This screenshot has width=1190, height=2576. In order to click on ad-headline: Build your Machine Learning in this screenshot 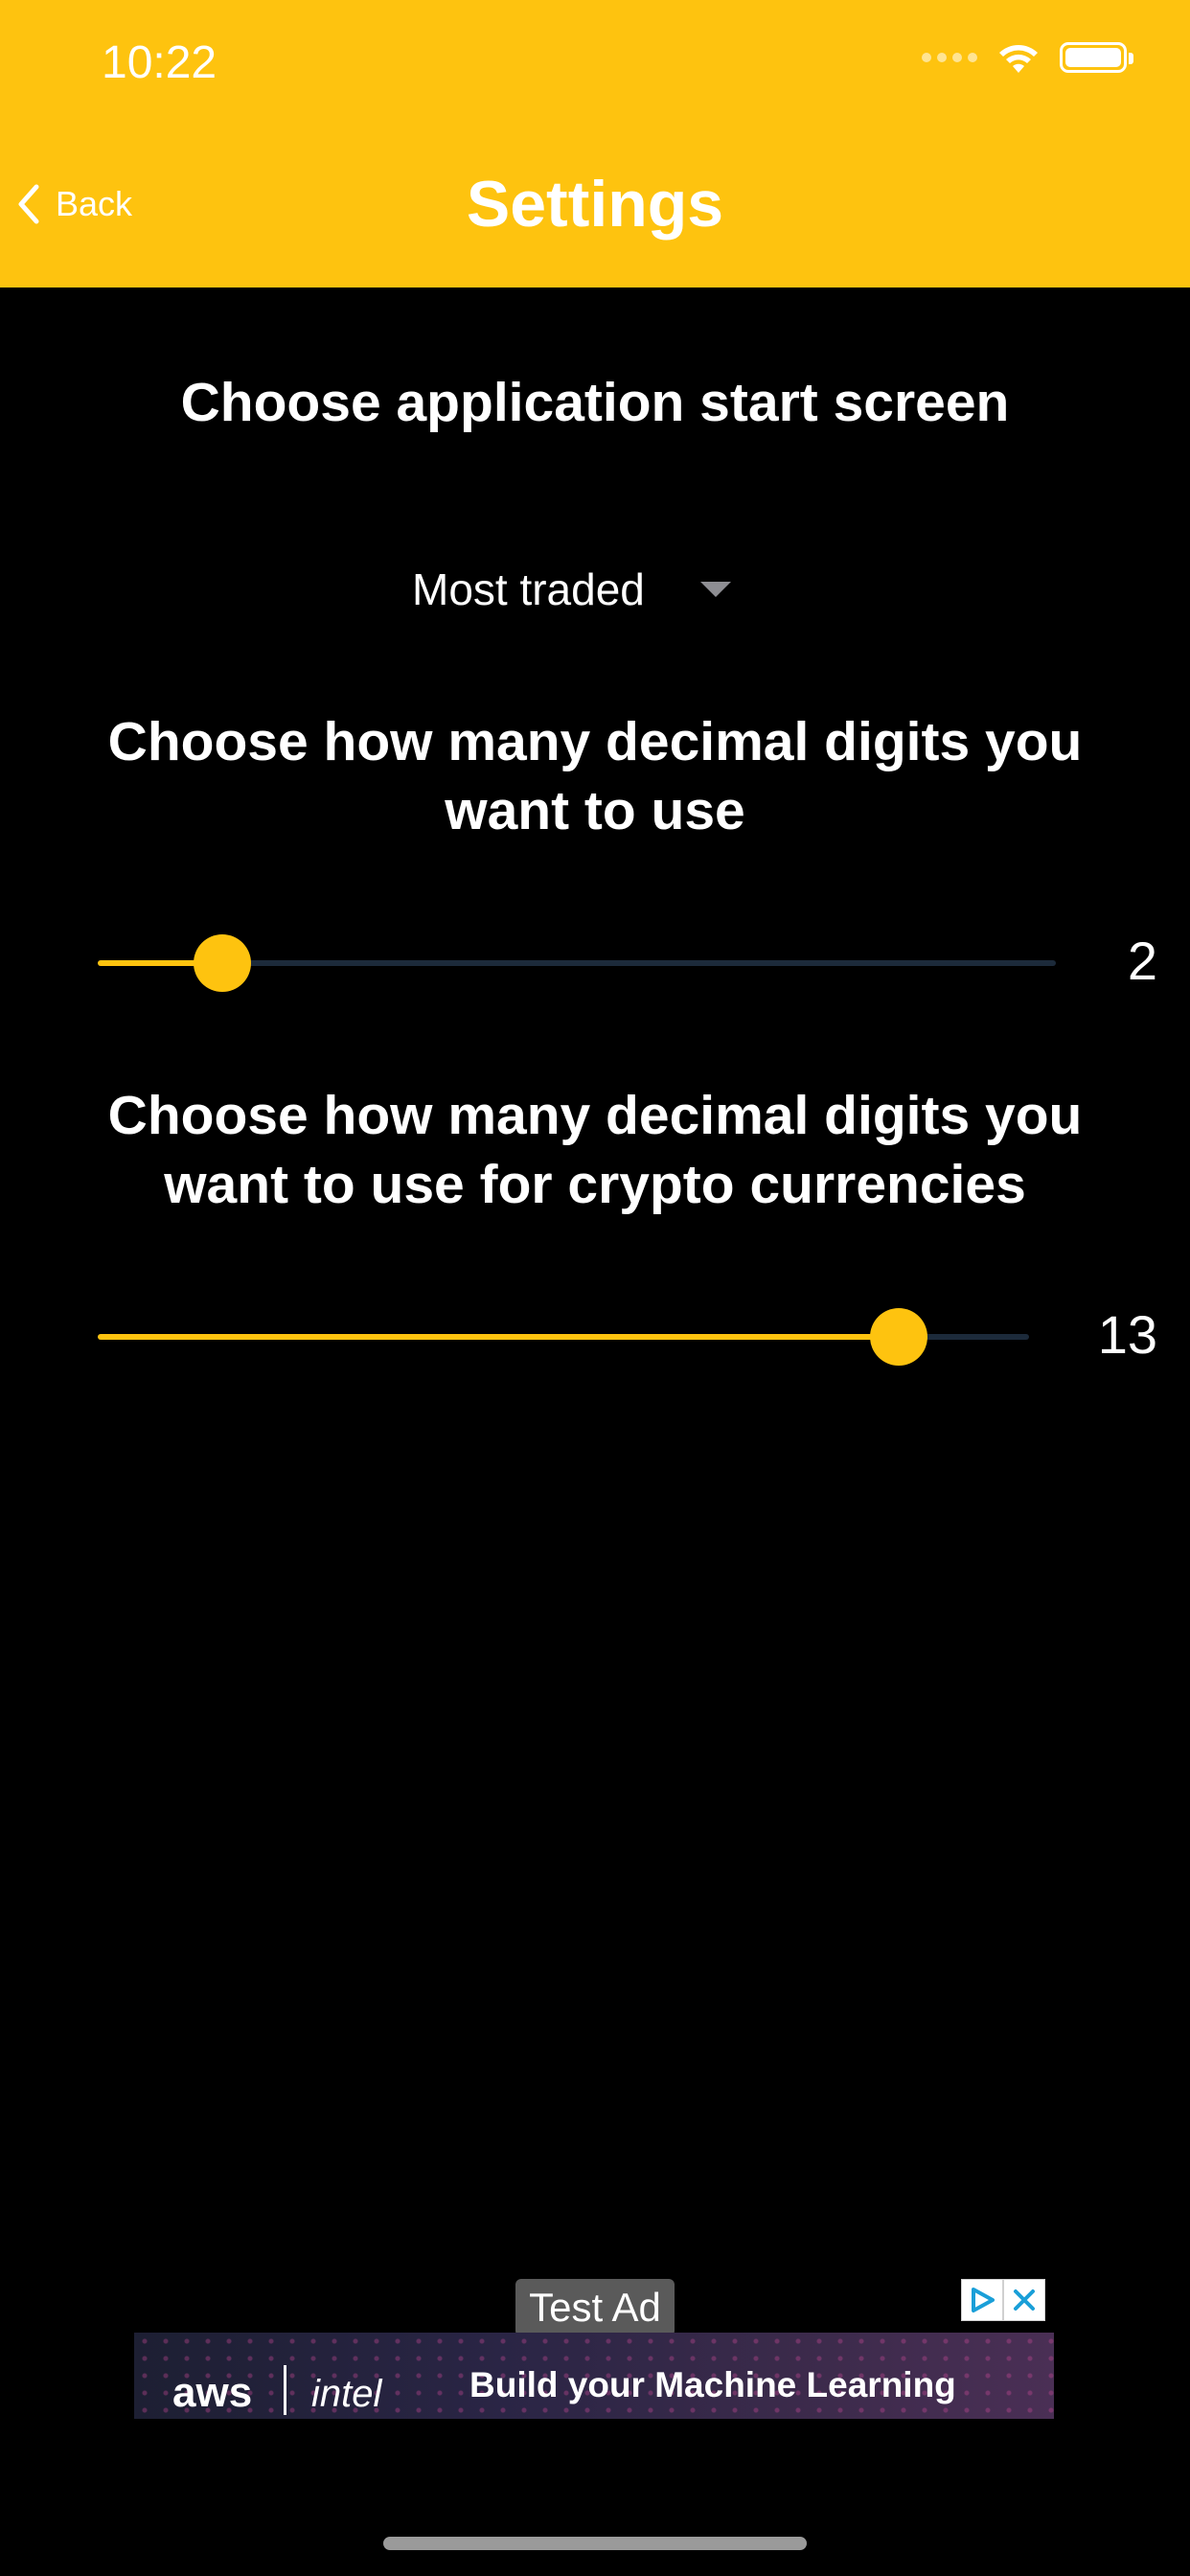, I will do `click(713, 2384)`.